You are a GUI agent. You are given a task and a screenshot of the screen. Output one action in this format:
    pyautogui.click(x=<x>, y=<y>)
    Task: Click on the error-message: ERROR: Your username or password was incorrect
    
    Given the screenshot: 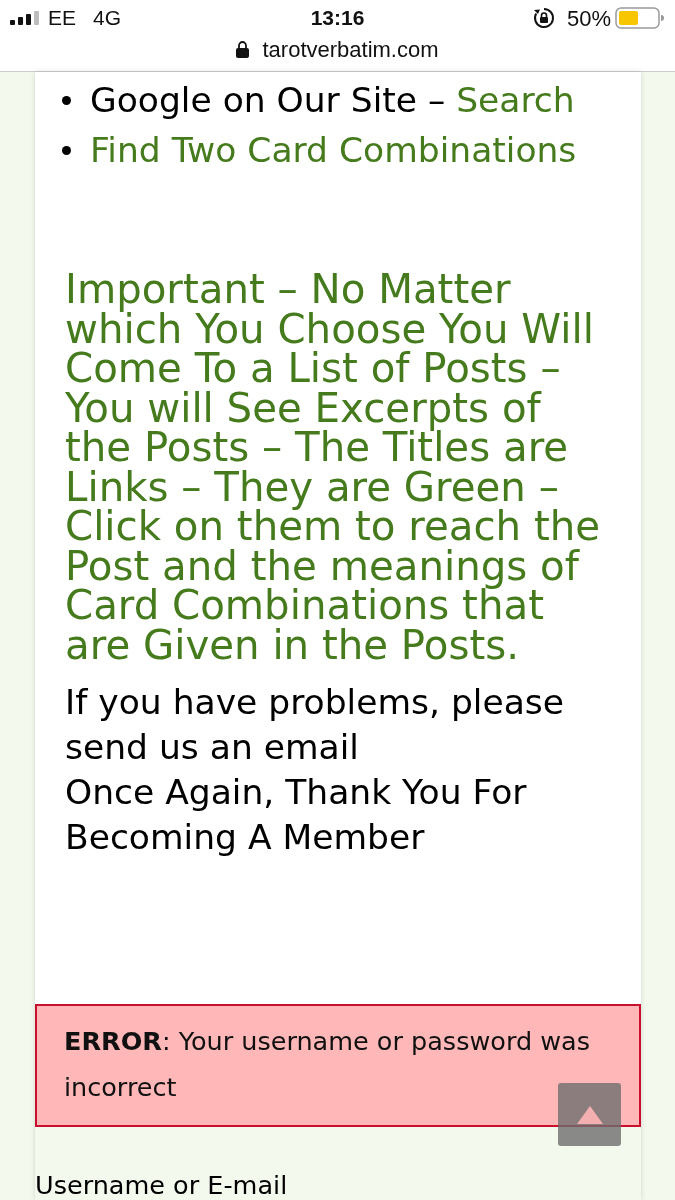 What is the action you would take?
    pyautogui.click(x=327, y=1064)
    